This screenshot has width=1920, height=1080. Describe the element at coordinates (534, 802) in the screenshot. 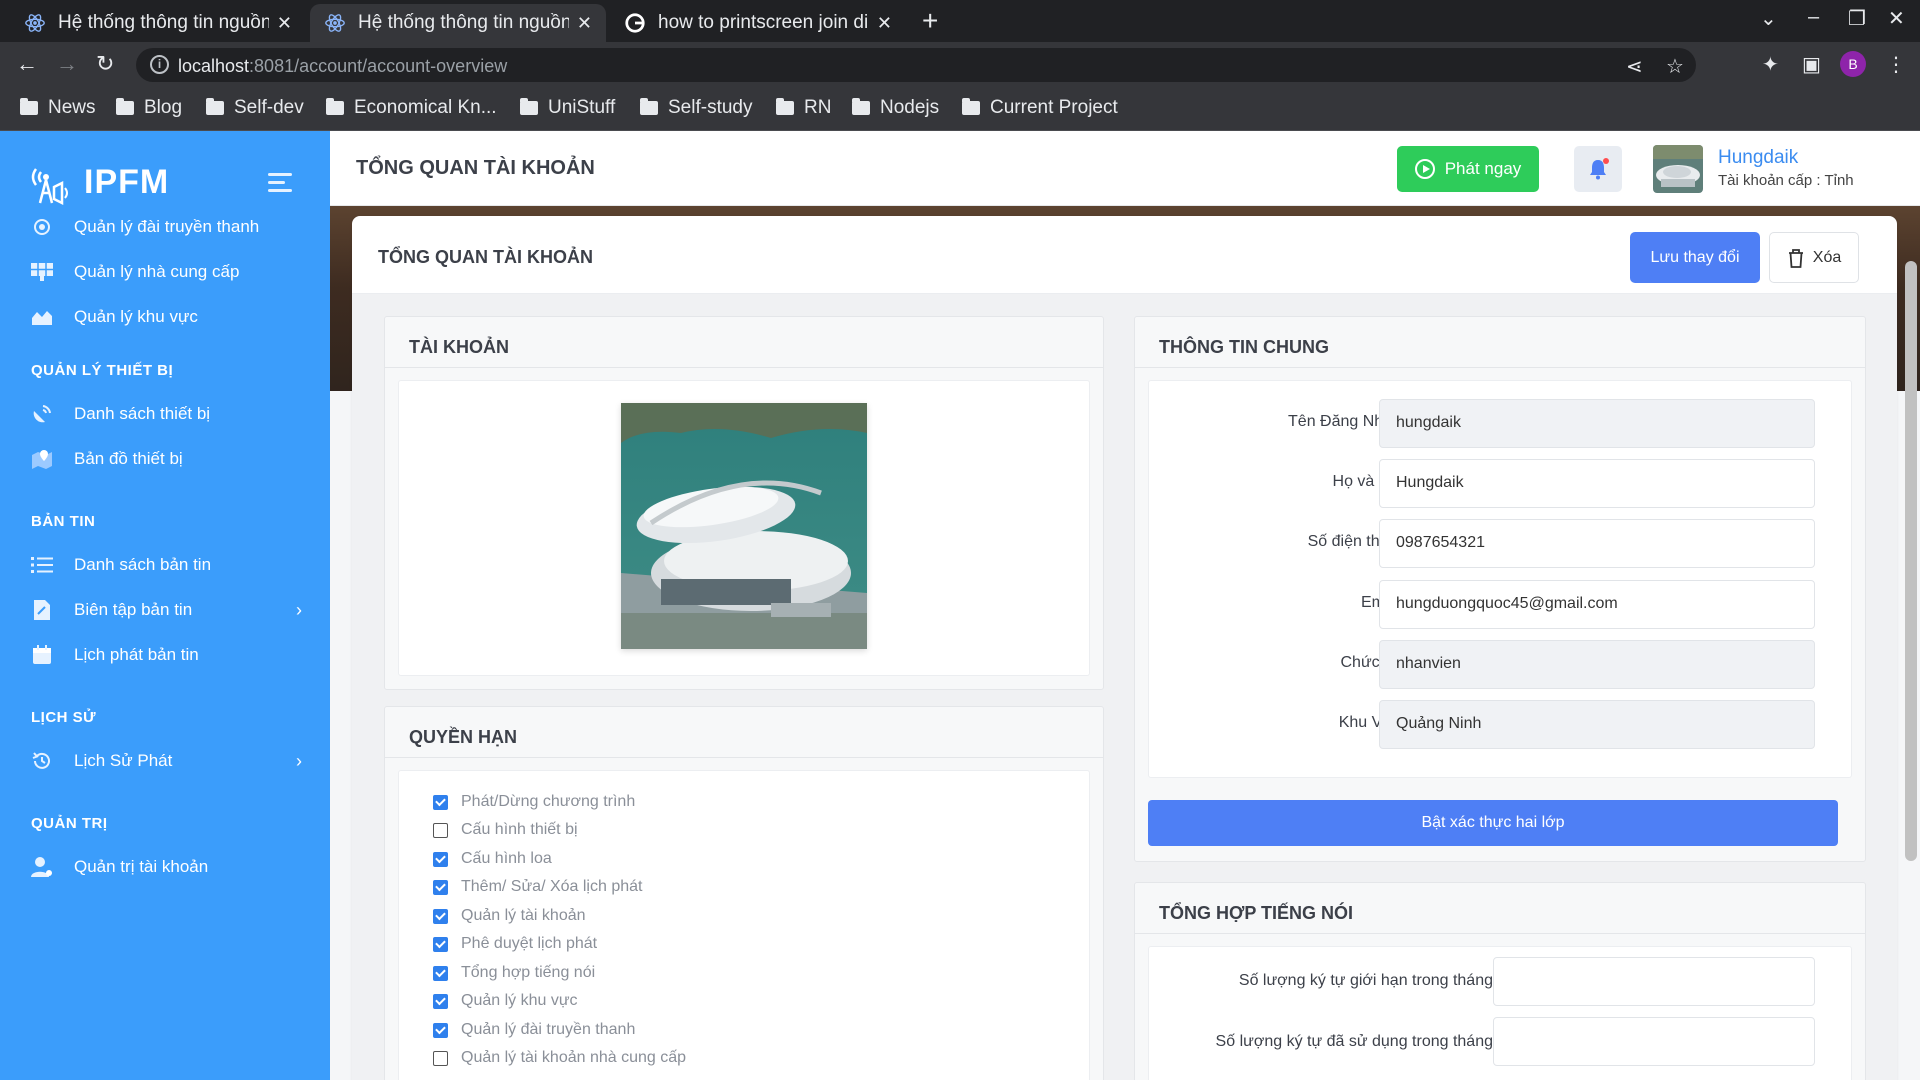

I see `permission-checkbox: Phát/Dừng chương trình` at that location.